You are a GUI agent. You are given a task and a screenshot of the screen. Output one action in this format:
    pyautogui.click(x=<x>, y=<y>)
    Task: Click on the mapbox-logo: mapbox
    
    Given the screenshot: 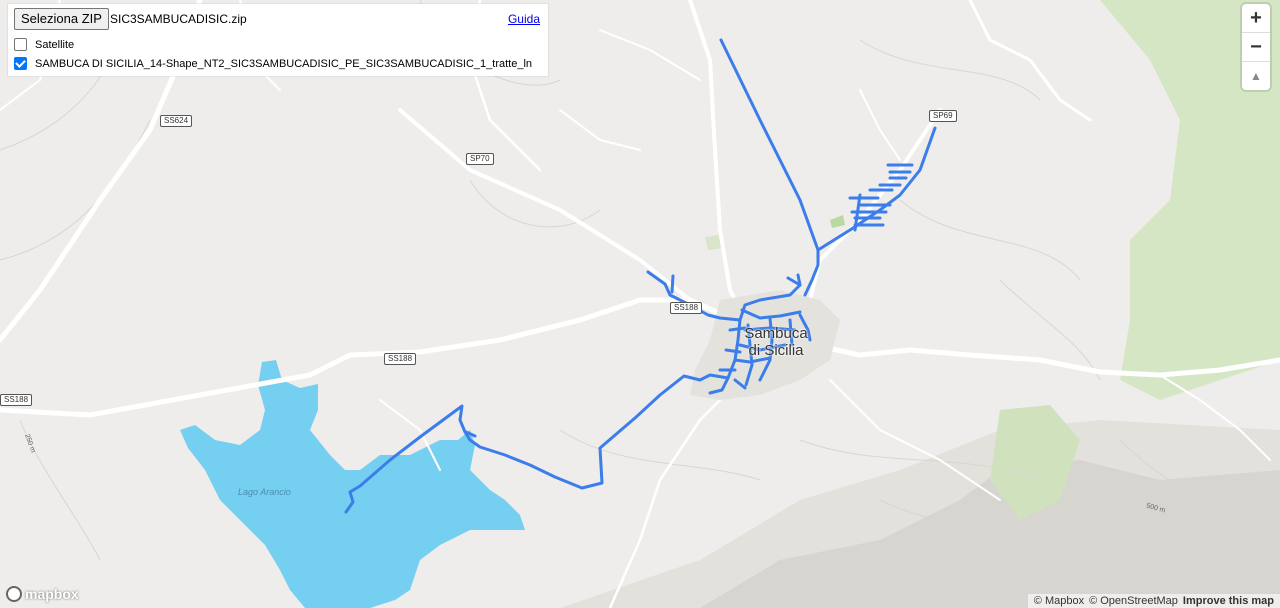 What is the action you would take?
    pyautogui.click(x=42, y=594)
    